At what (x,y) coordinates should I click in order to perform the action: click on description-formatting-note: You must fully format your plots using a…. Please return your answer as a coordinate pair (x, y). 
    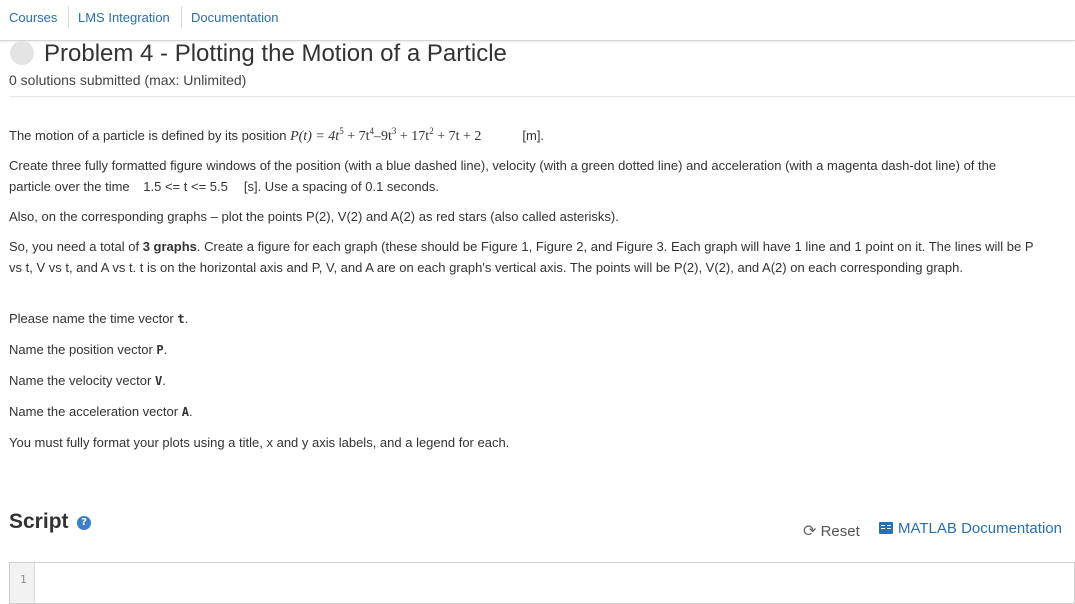
    Looking at the image, I should click on (259, 442).